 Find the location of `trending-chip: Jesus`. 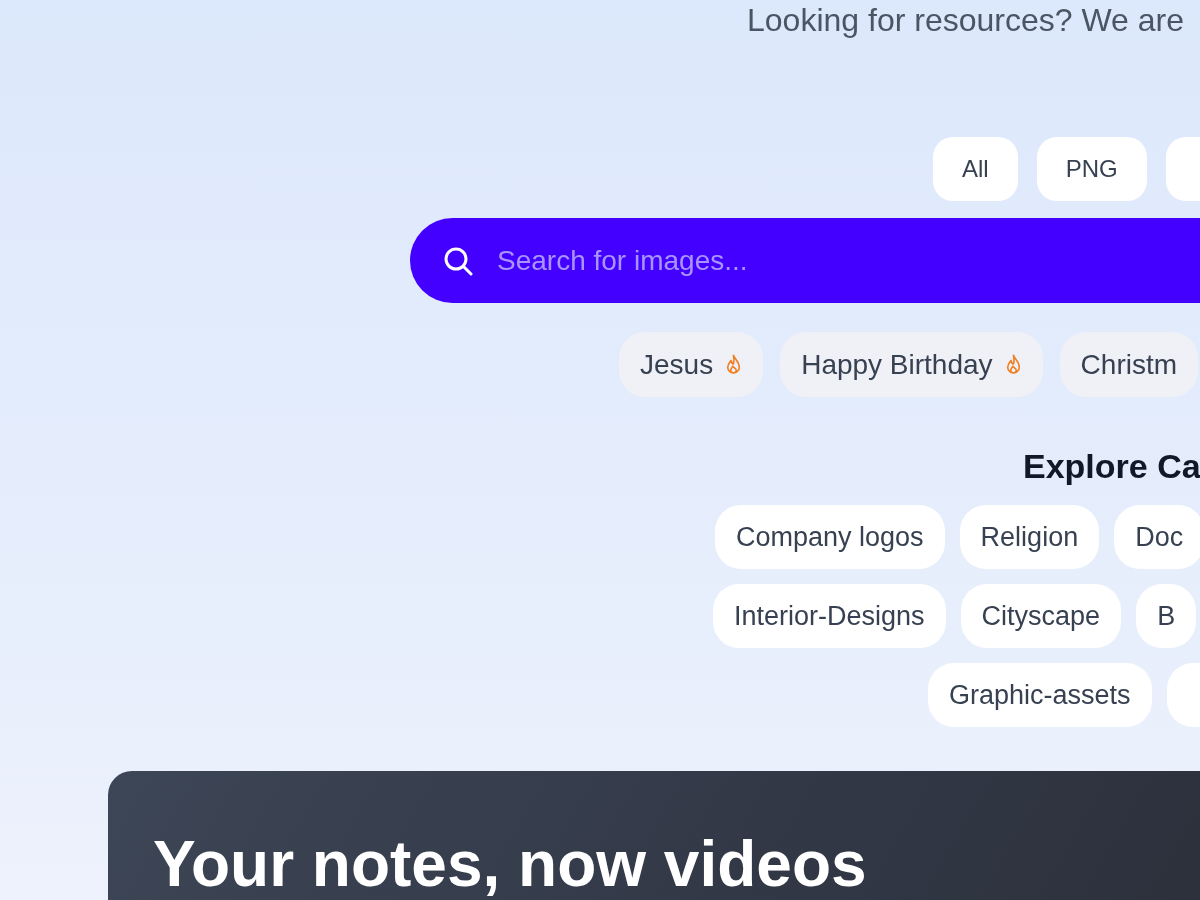

trending-chip: Jesus is located at coordinates (691, 364).